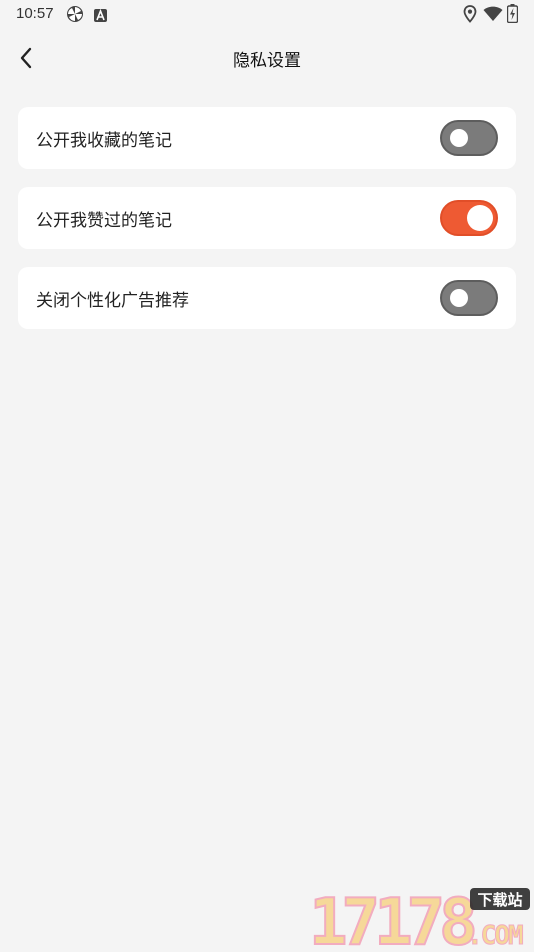  Describe the element at coordinates (470, 16) in the screenshot. I see `location-icon` at that location.